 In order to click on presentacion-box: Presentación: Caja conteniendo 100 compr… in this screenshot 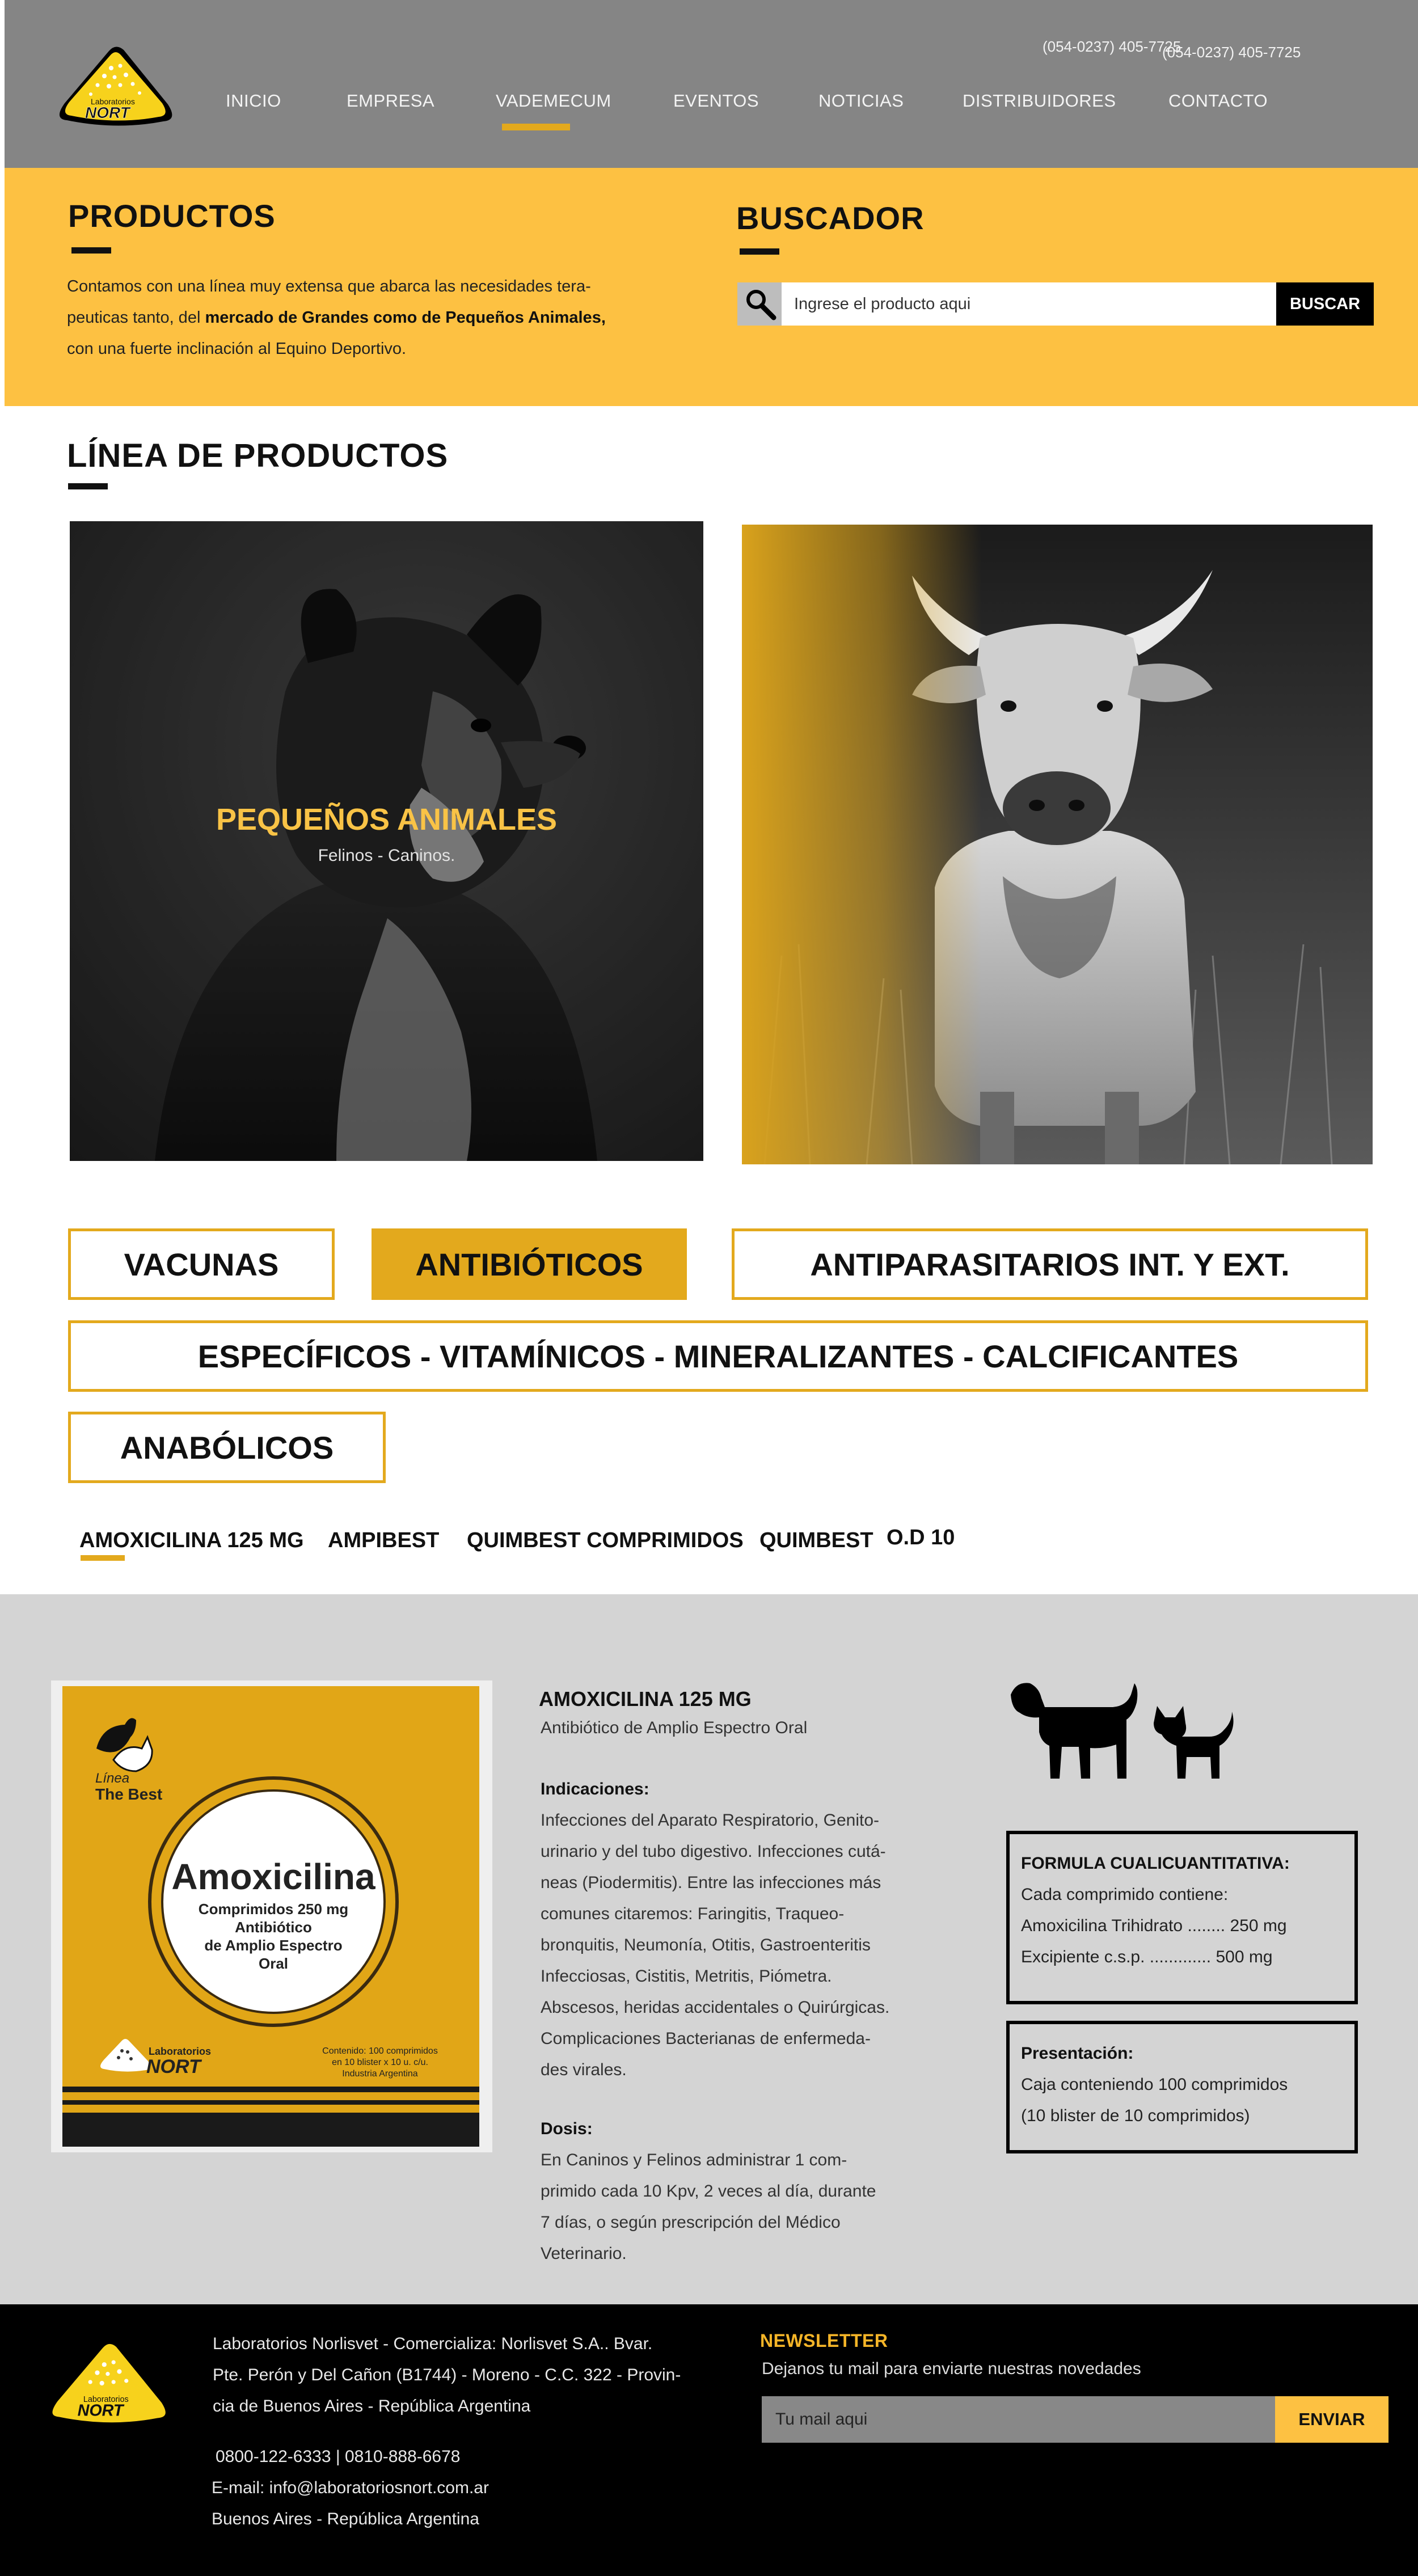, I will do `click(1182, 2087)`.